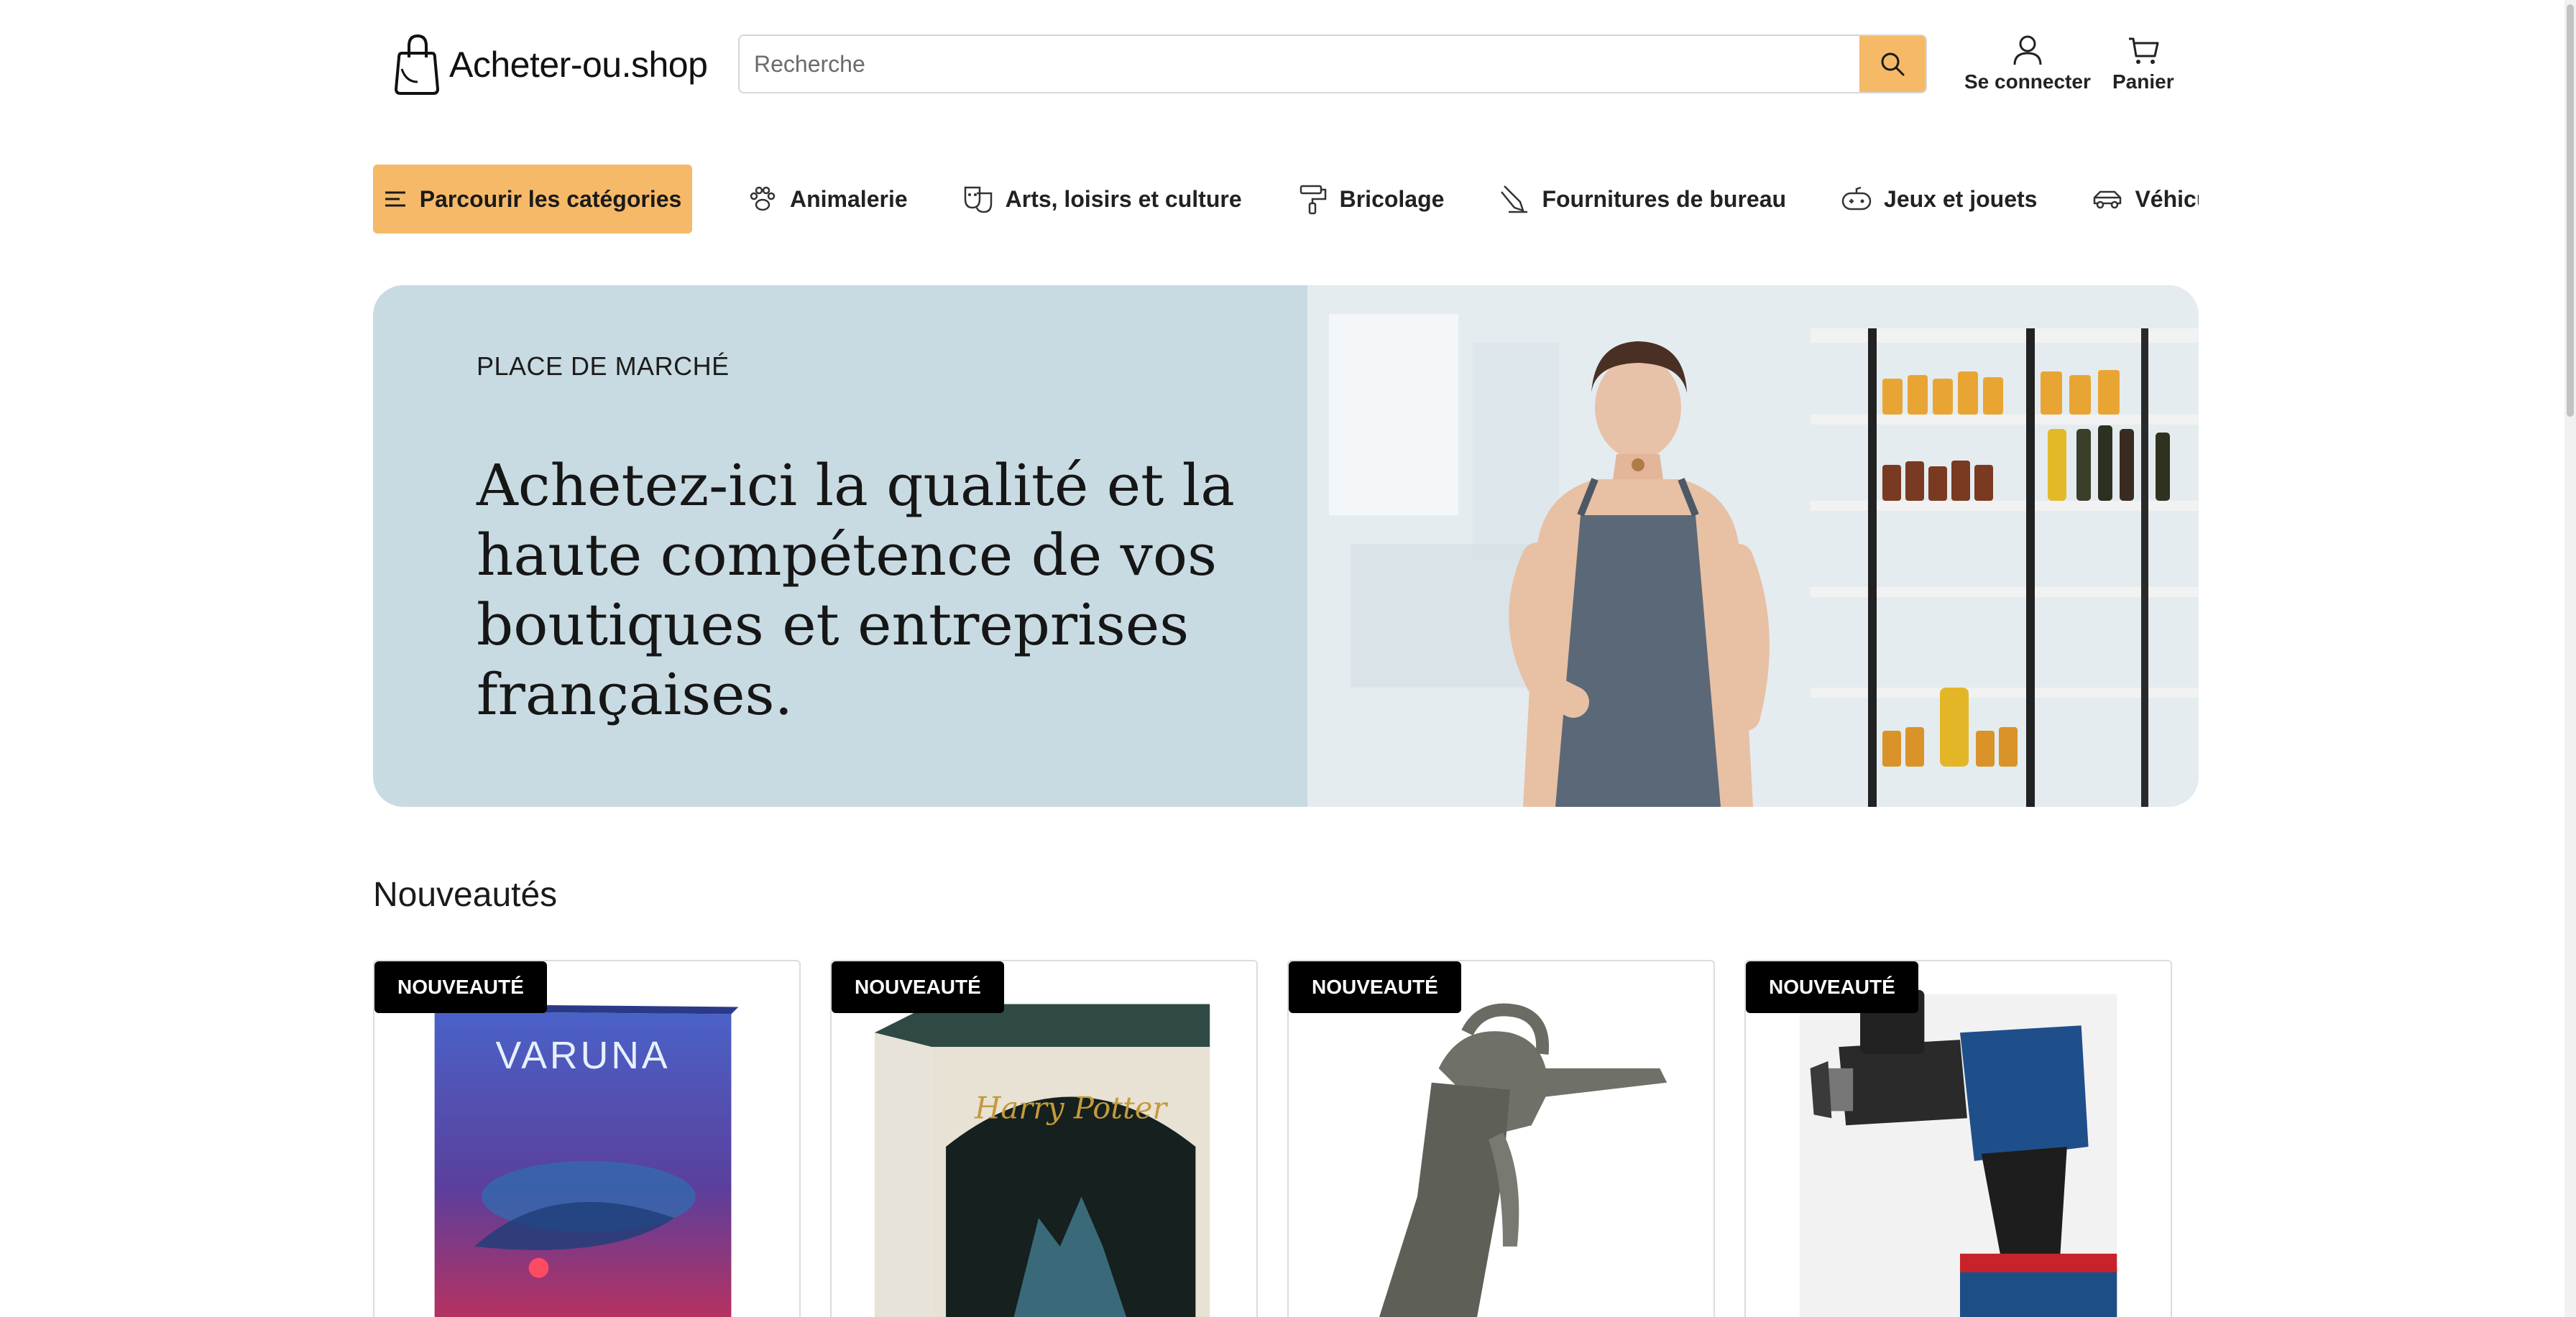  What do you see at coordinates (1123, 198) in the screenshot?
I see `nav-item-label: Arts, loisirs et culture` at bounding box center [1123, 198].